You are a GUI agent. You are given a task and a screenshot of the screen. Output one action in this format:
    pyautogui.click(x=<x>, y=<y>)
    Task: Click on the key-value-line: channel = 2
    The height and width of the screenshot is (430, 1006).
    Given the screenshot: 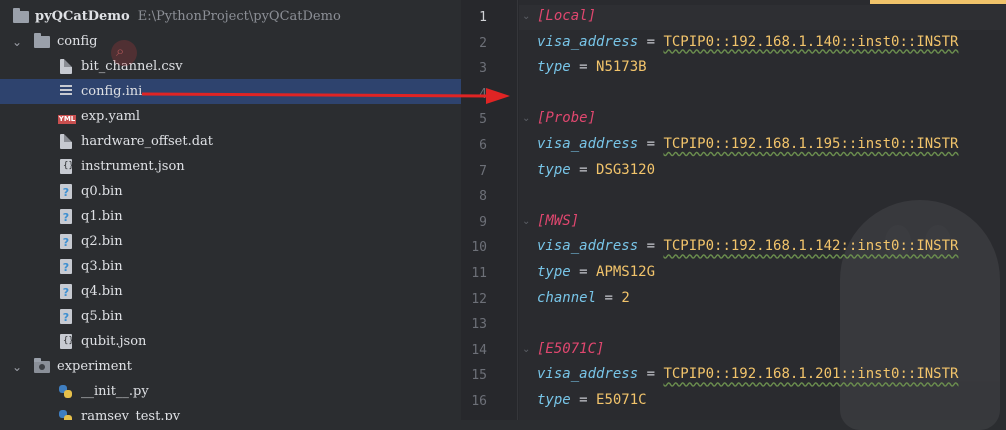 What is the action you would take?
    pyautogui.click(x=583, y=298)
    